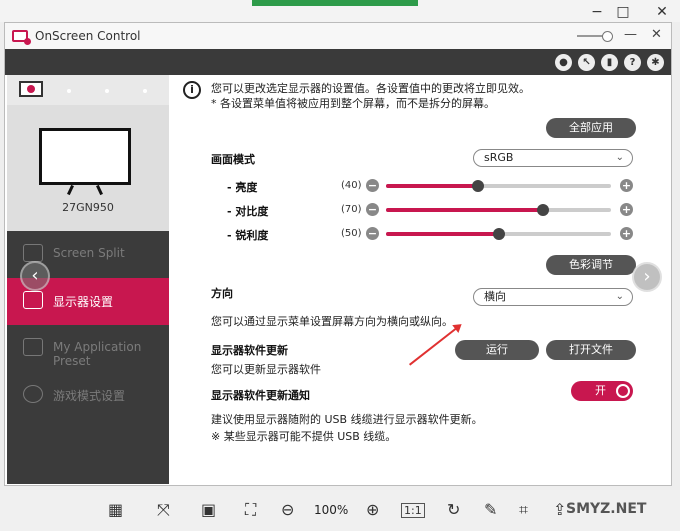 Image resolution: width=680 pixels, height=531 pixels. Describe the element at coordinates (85, 190) in the screenshot. I see `monitor-stand-icon` at that location.